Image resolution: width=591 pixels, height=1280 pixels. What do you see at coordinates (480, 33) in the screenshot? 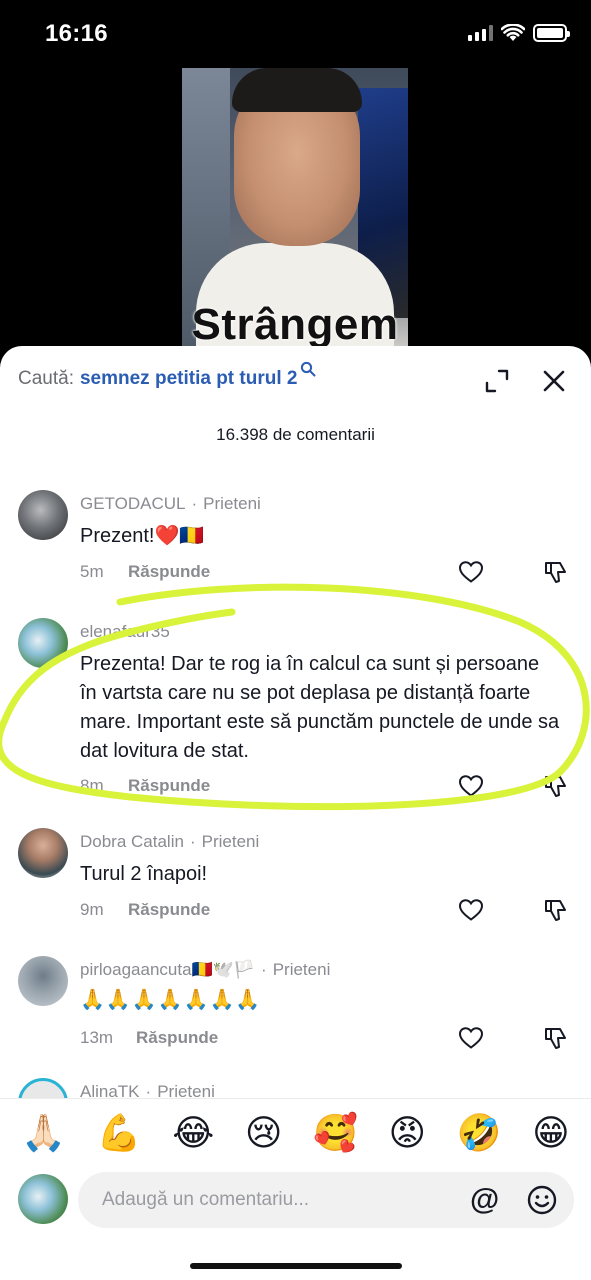
I see `cellular-signal-icon` at bounding box center [480, 33].